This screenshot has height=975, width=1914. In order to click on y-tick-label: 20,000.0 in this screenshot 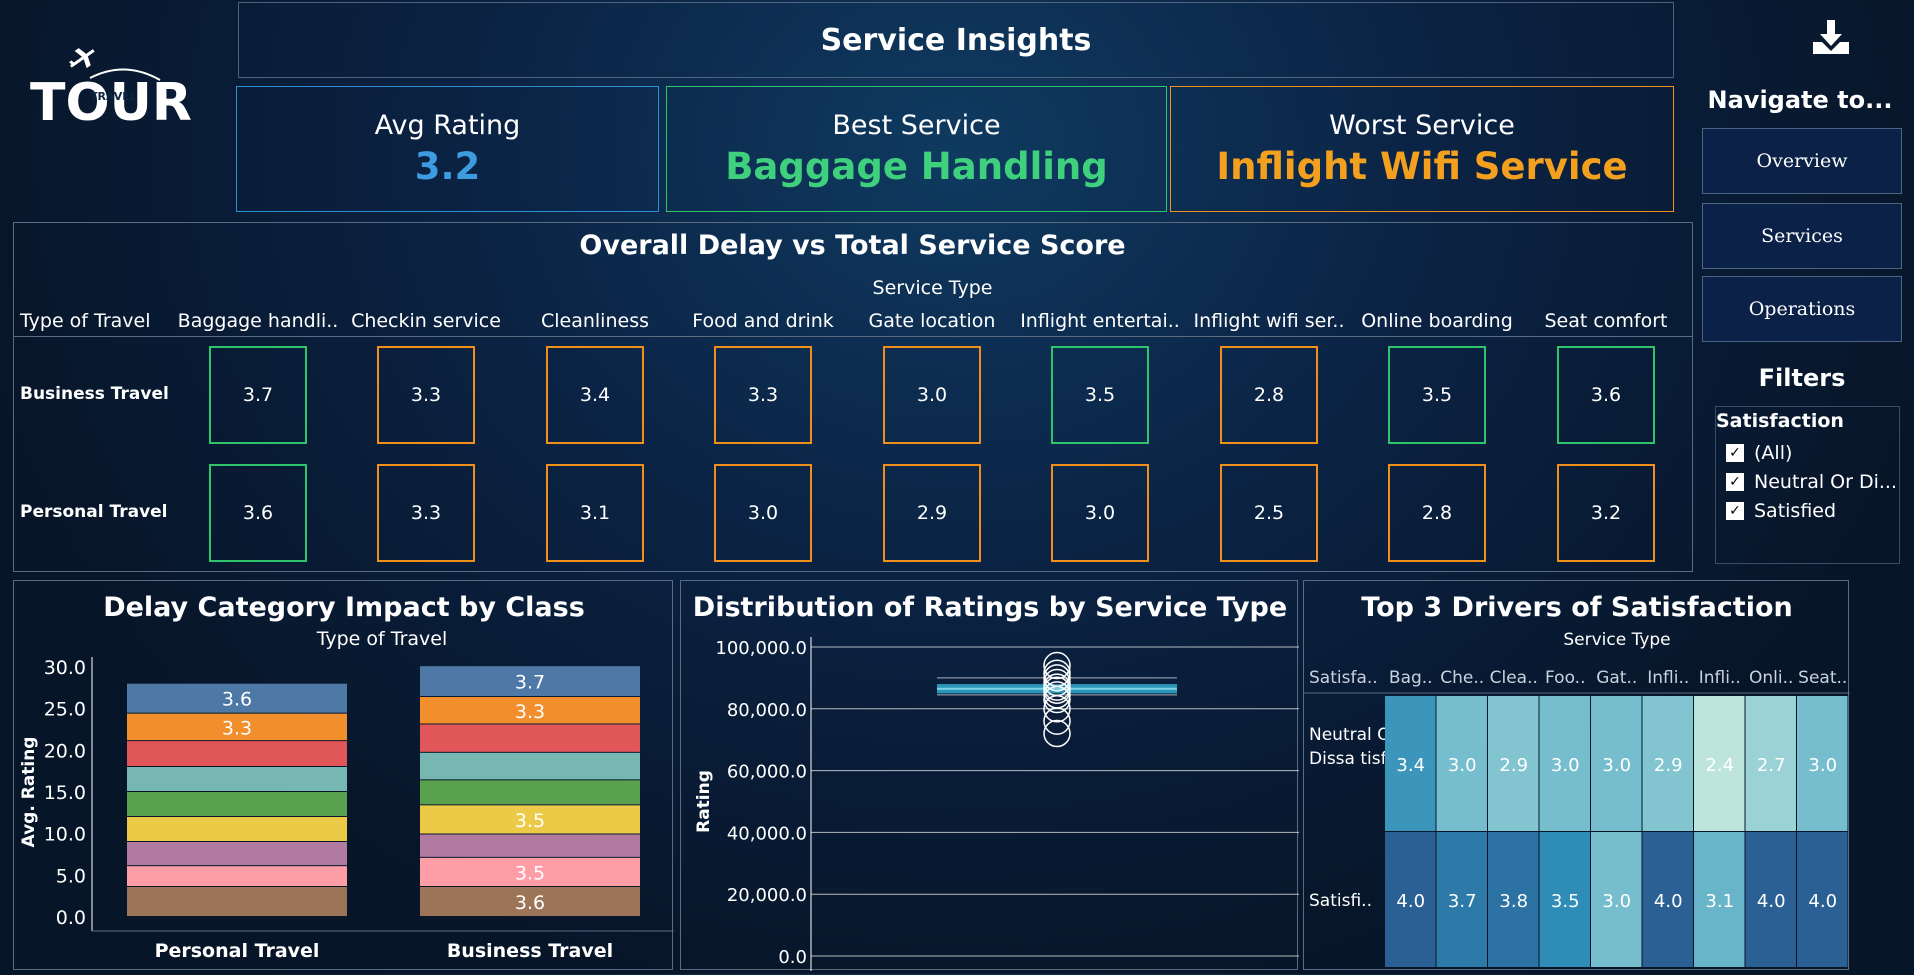, I will do `click(767, 895)`.